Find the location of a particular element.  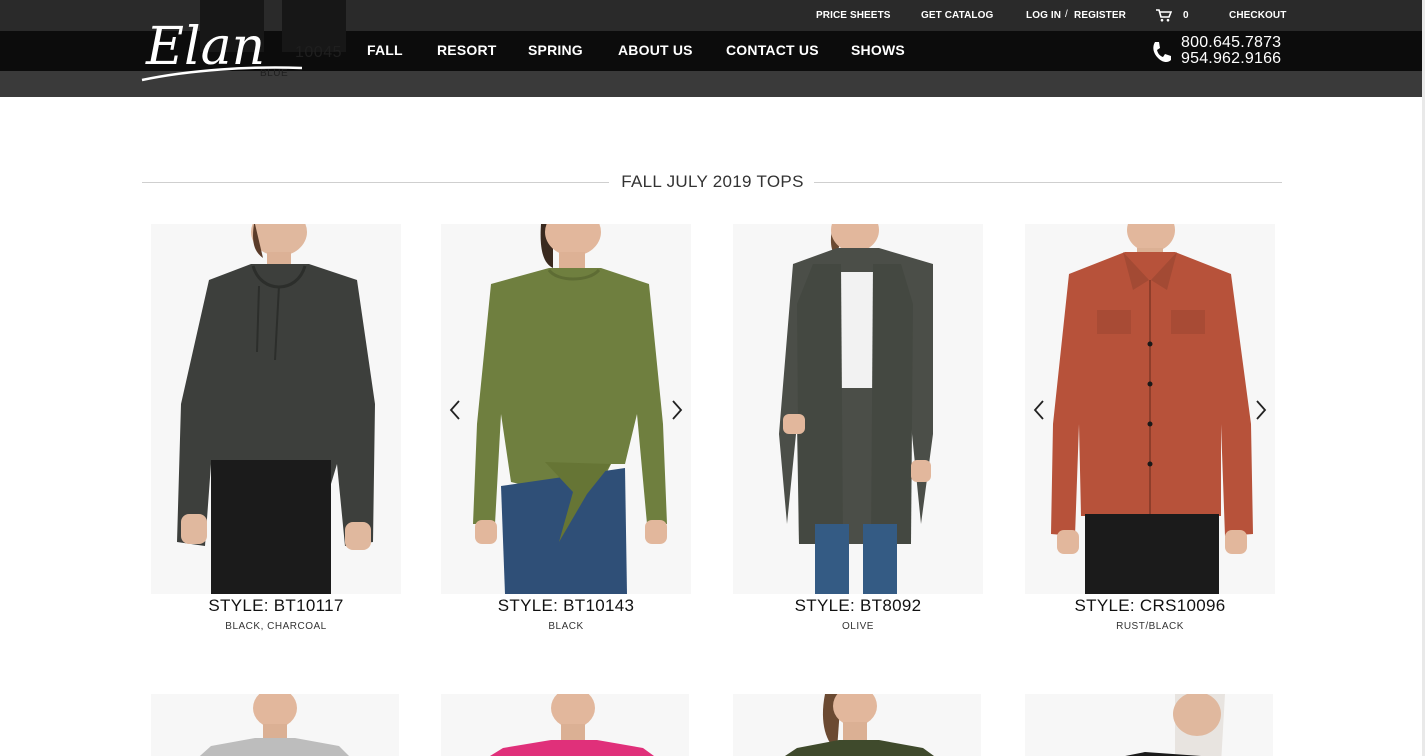

register-link: REGISTER is located at coordinates (1100, 15).